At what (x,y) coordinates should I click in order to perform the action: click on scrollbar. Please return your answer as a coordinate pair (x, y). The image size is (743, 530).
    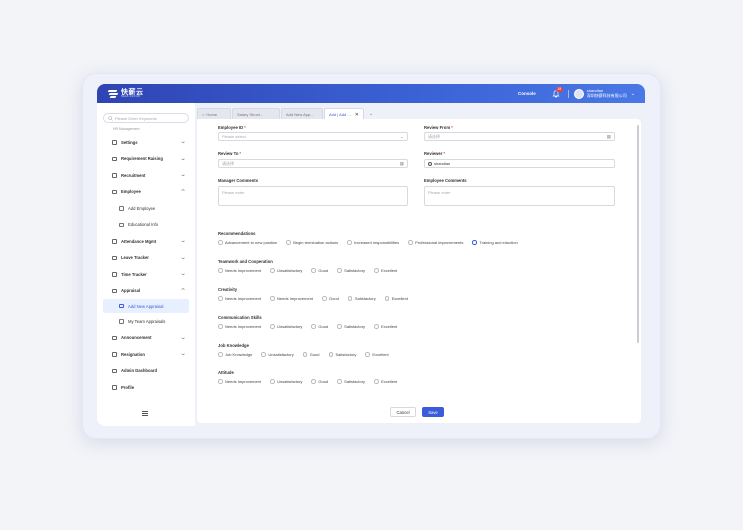
    Looking at the image, I should click on (638, 234).